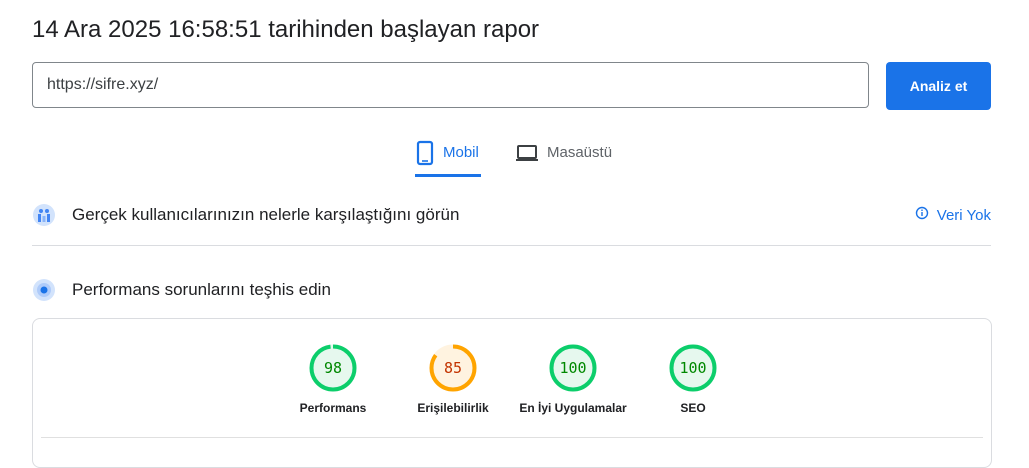  I want to click on tab-desktop-label: Masaüstü, so click(580, 152).